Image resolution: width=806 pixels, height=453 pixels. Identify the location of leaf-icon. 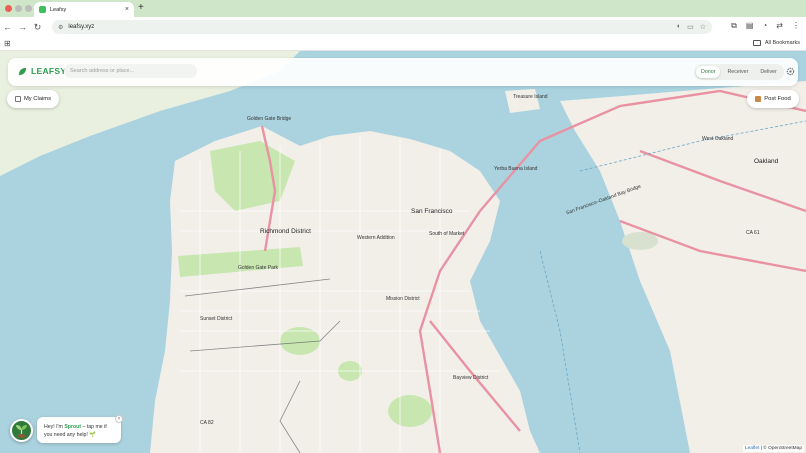
(22, 71).